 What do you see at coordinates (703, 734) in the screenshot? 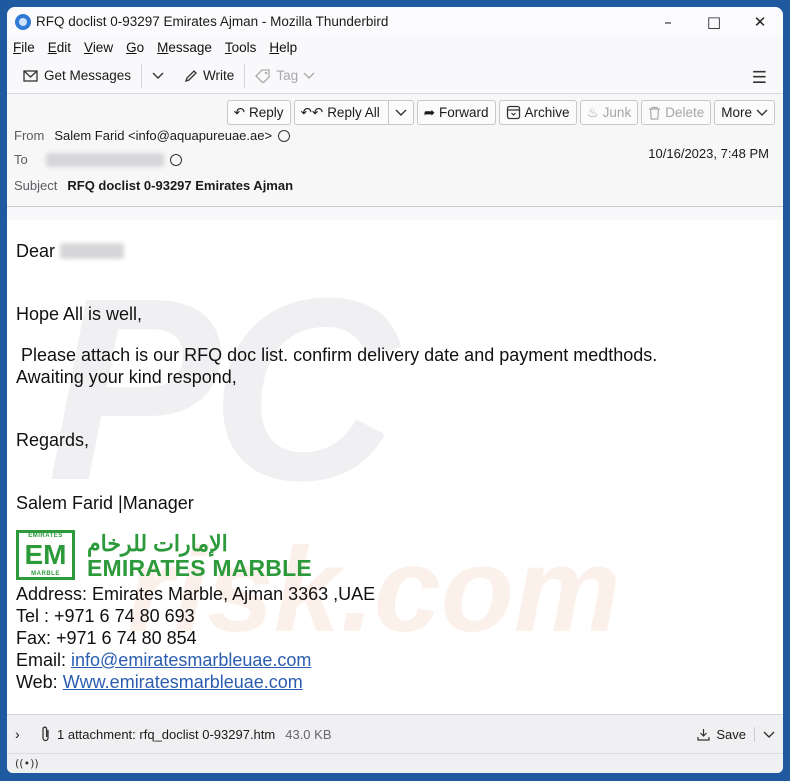
I see `download-icon` at bounding box center [703, 734].